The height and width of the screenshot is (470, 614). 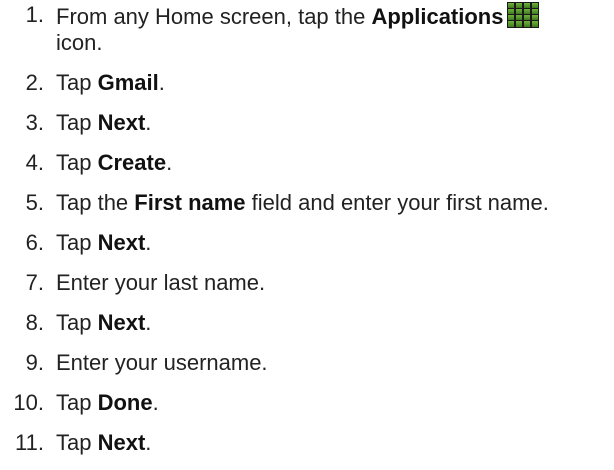 What do you see at coordinates (34, 202) in the screenshot?
I see `step-number: 5.` at bounding box center [34, 202].